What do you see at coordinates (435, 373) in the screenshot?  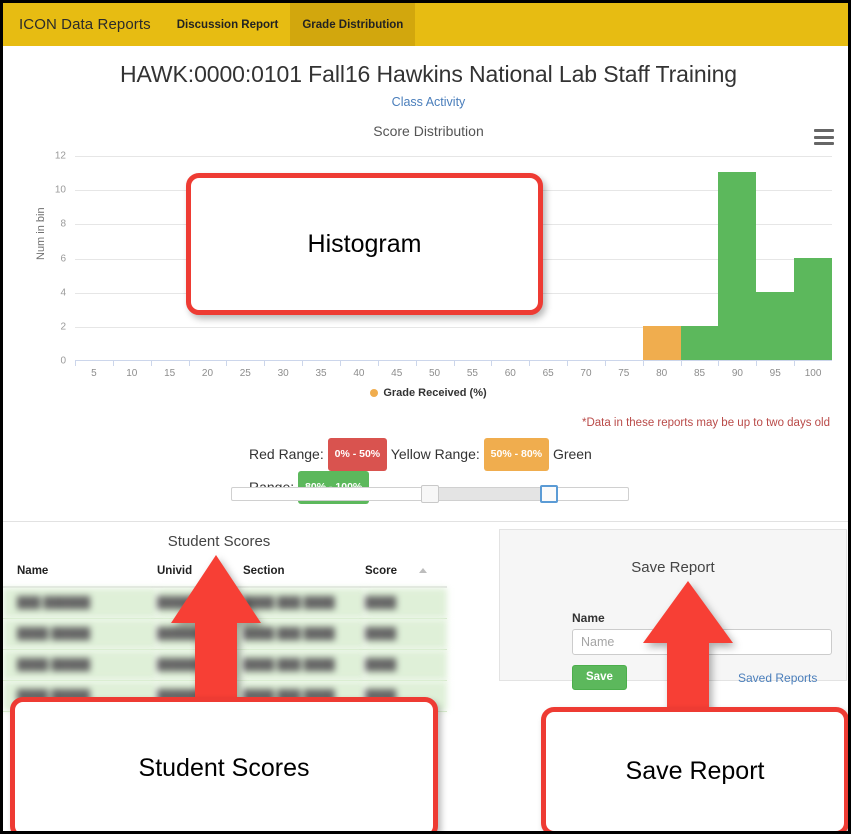 I see `chart-x-tick-label: 50` at bounding box center [435, 373].